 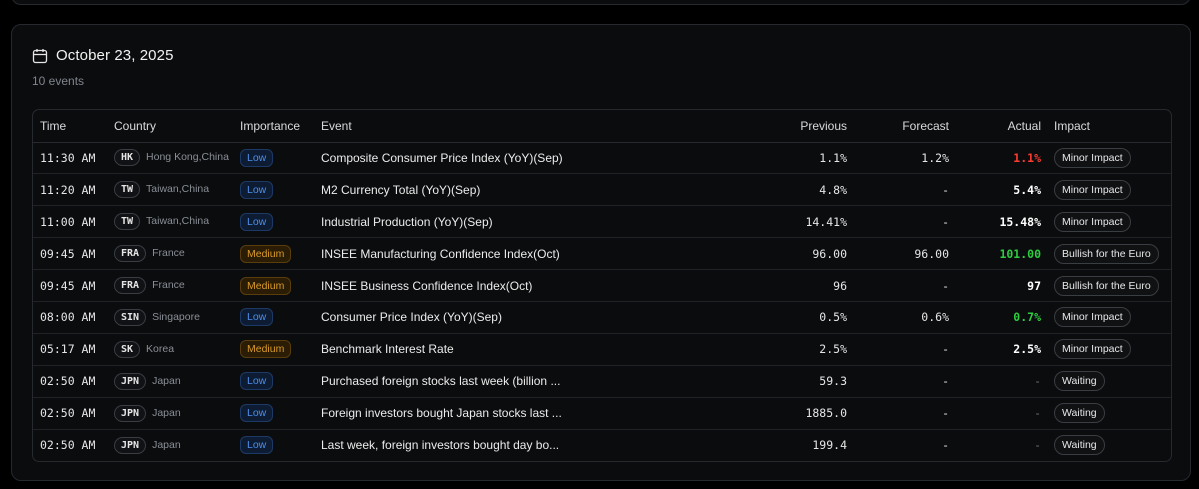 I want to click on event-name: INSEE Business Confidence Index(Oct), so click(x=427, y=285).